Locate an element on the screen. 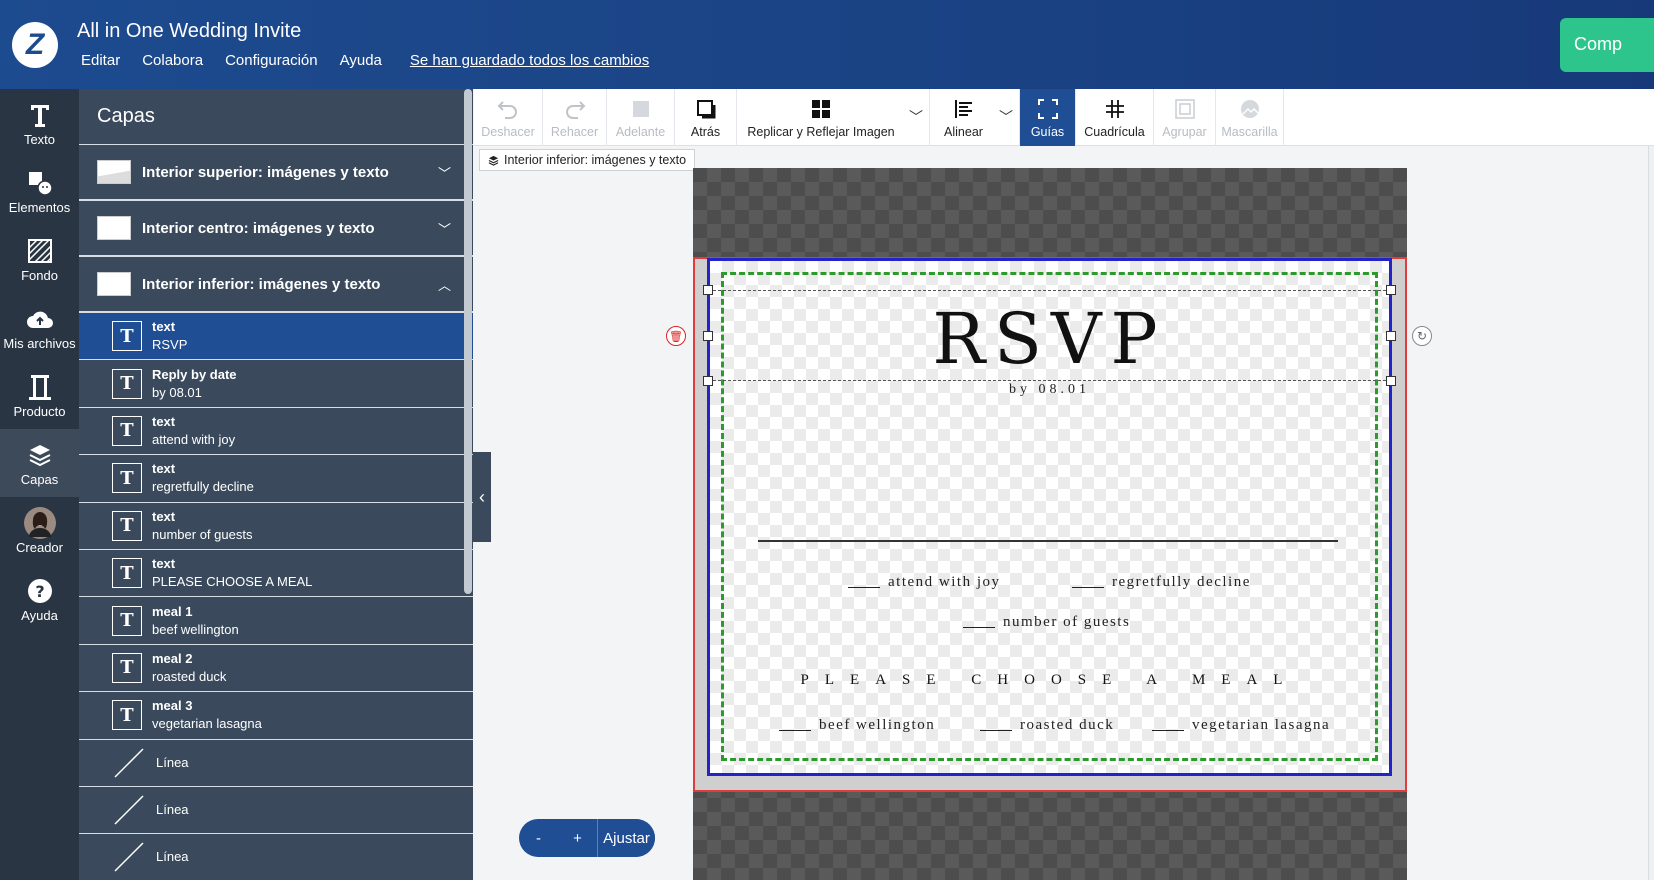 The image size is (1654, 880). replicate-icon is located at coordinates (821, 109).